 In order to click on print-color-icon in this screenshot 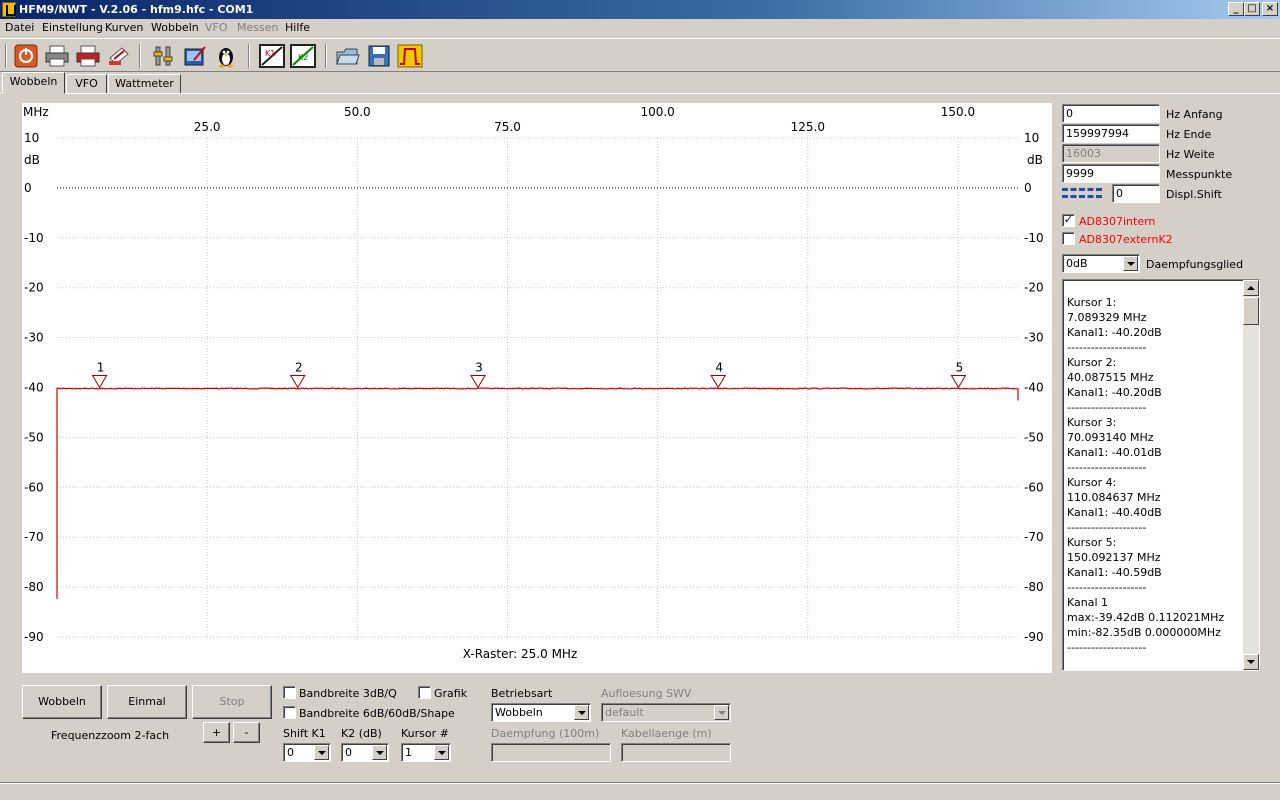, I will do `click(88, 56)`.